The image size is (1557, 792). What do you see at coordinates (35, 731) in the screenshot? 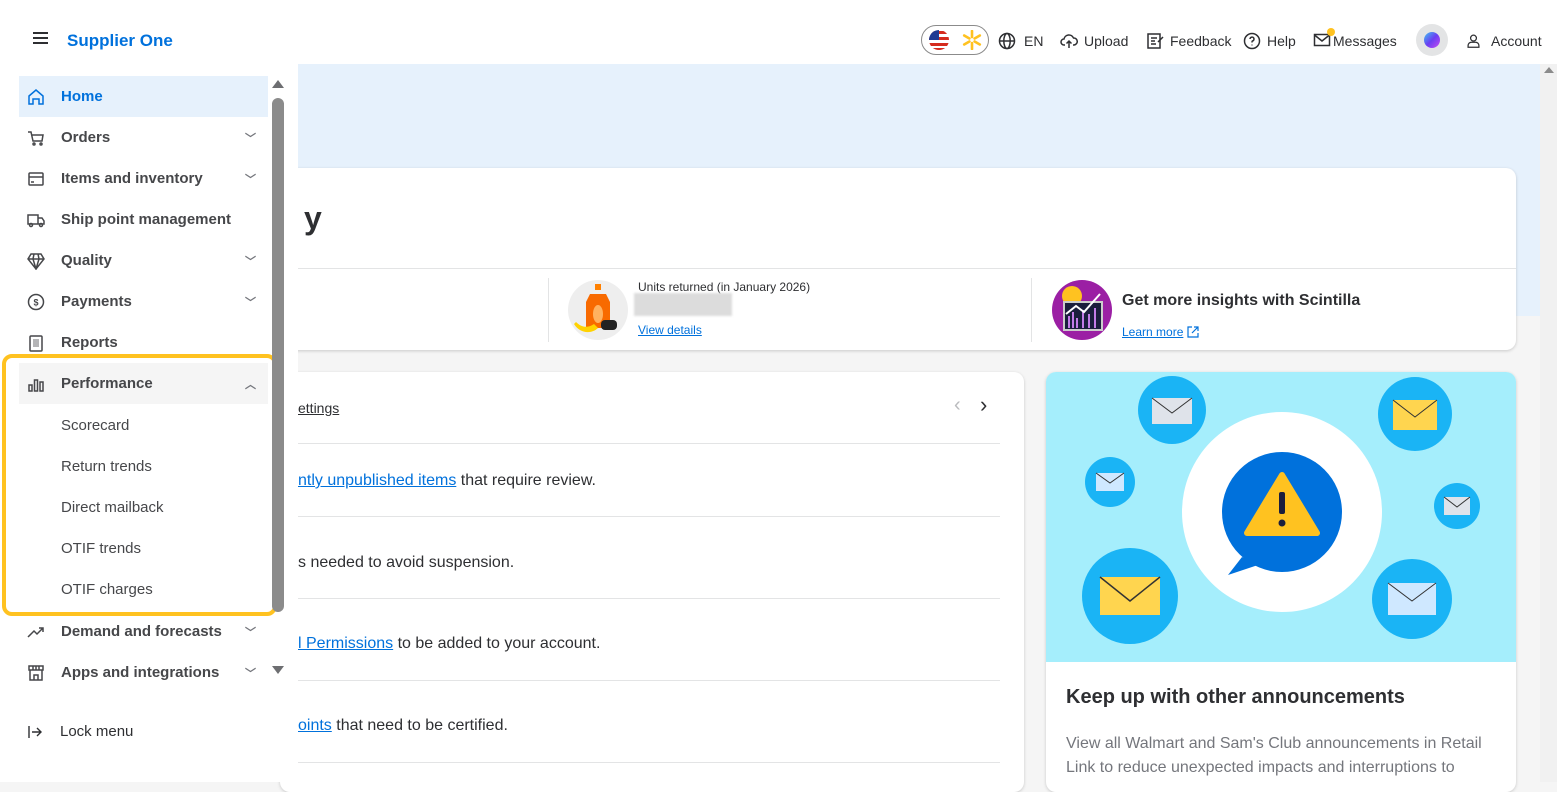
I see `lock-menu-icon` at bounding box center [35, 731].